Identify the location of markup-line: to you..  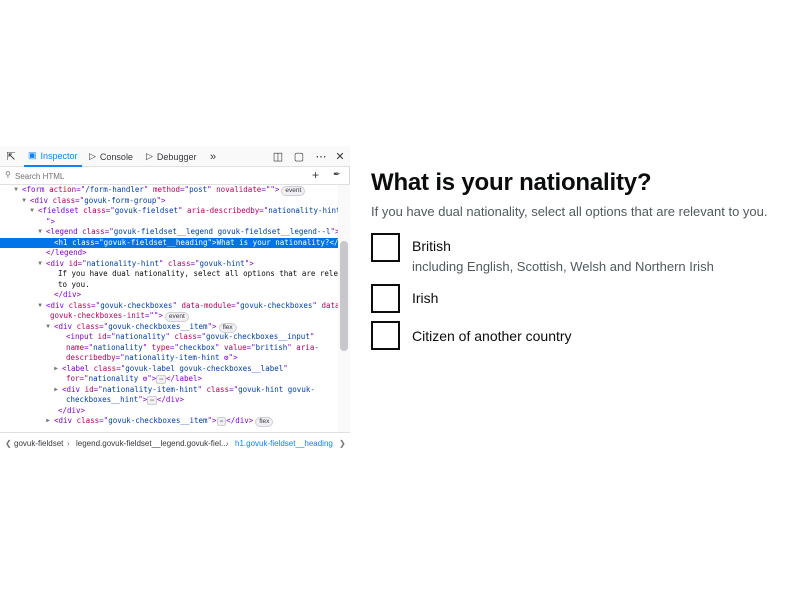
(169, 285).